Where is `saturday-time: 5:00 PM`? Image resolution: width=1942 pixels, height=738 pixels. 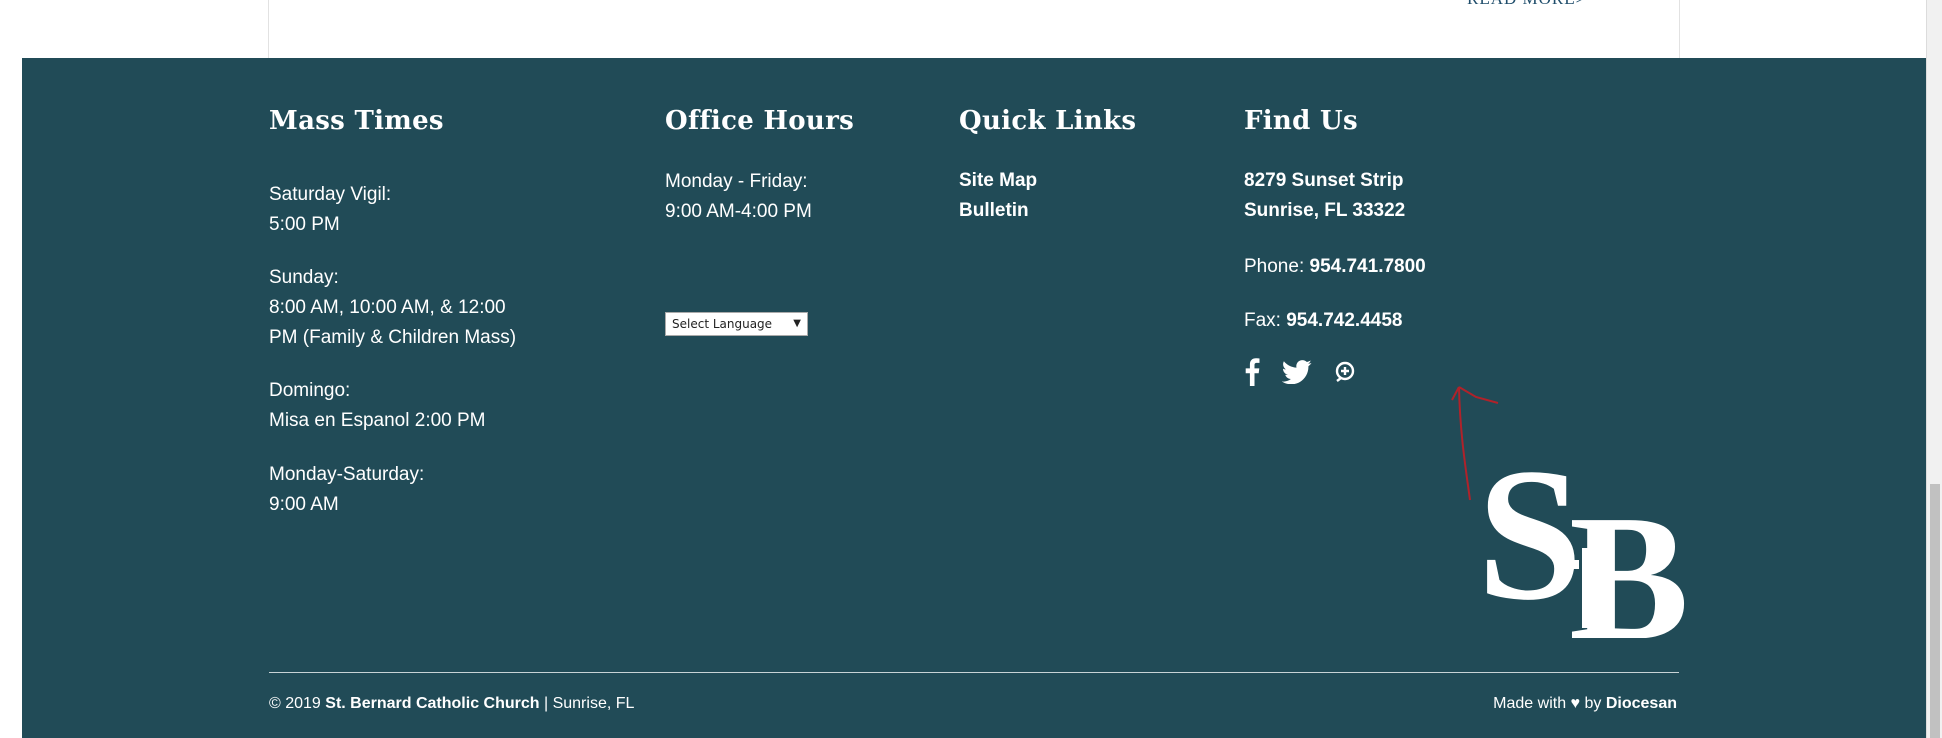
saturday-time: 5:00 PM is located at coordinates (304, 224).